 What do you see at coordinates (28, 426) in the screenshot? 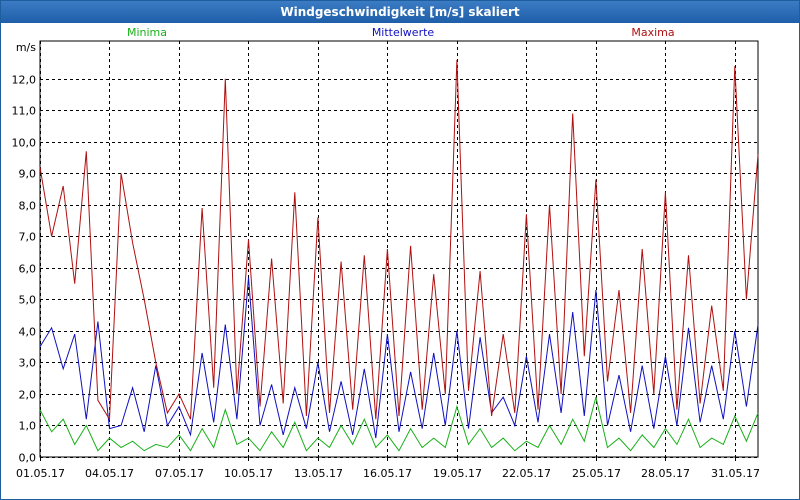
I see `y-tick-label: 1,0` at bounding box center [28, 426].